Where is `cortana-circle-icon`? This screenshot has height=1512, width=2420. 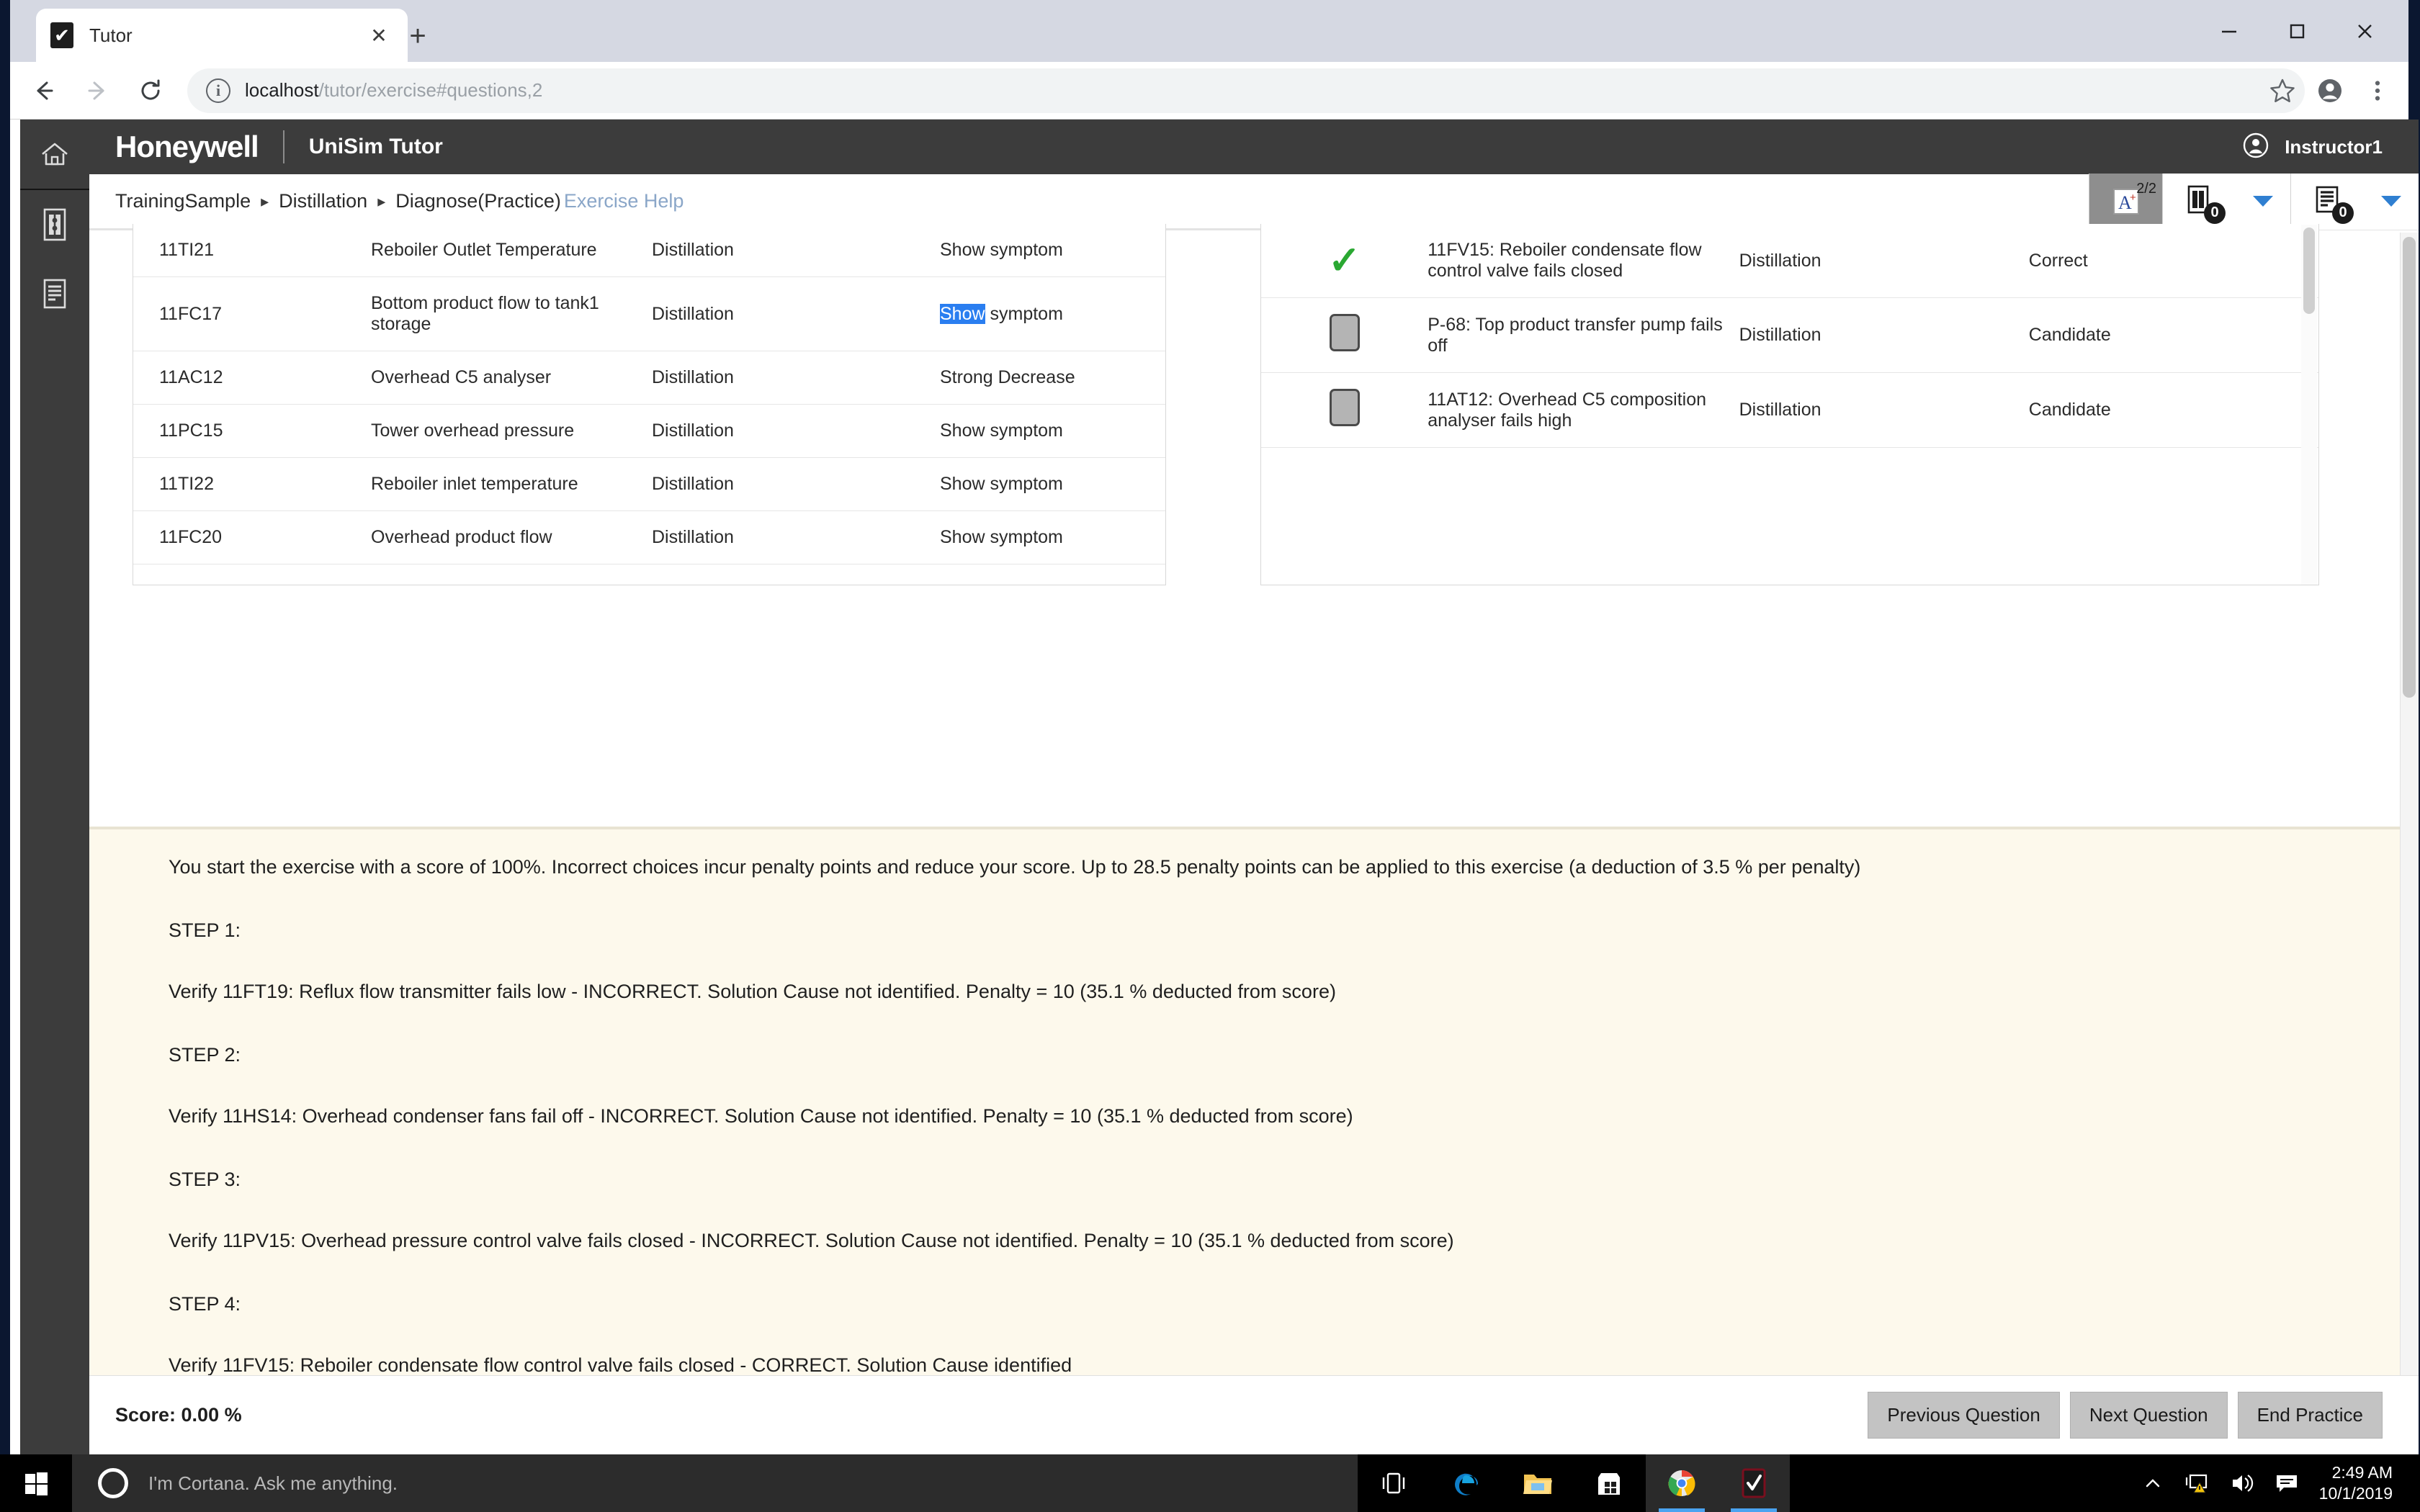
cortana-circle-icon is located at coordinates (113, 1483).